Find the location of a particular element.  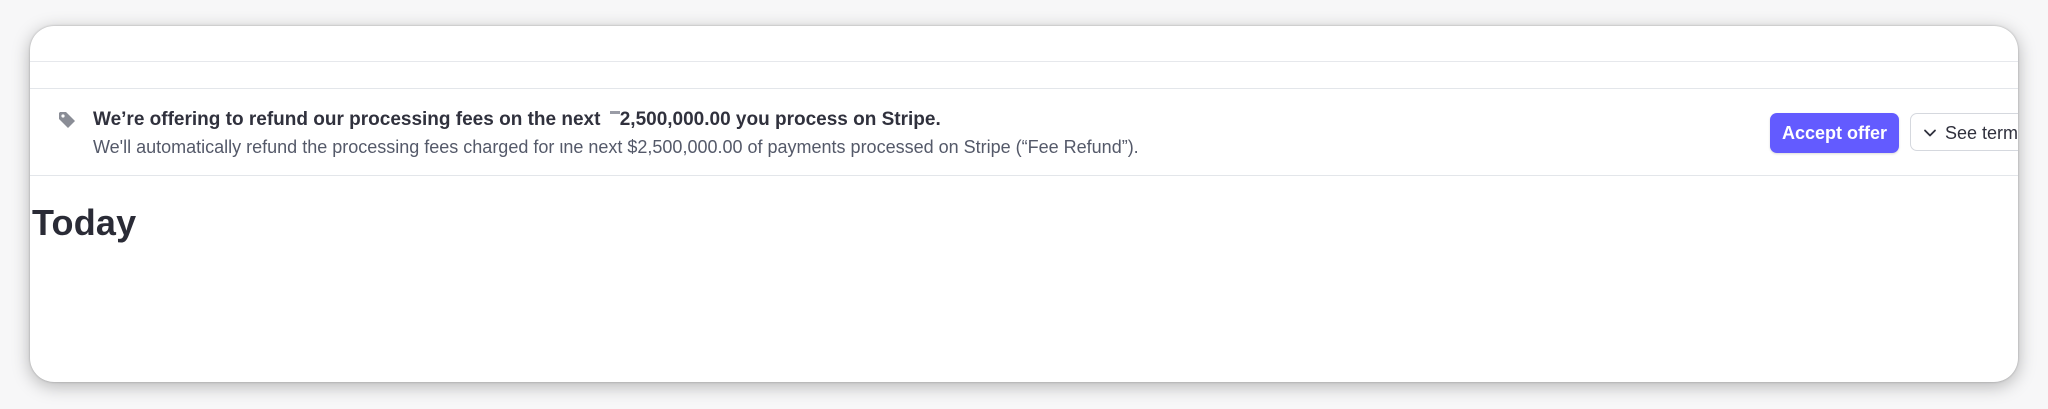

tag-icon is located at coordinates (67, 120).